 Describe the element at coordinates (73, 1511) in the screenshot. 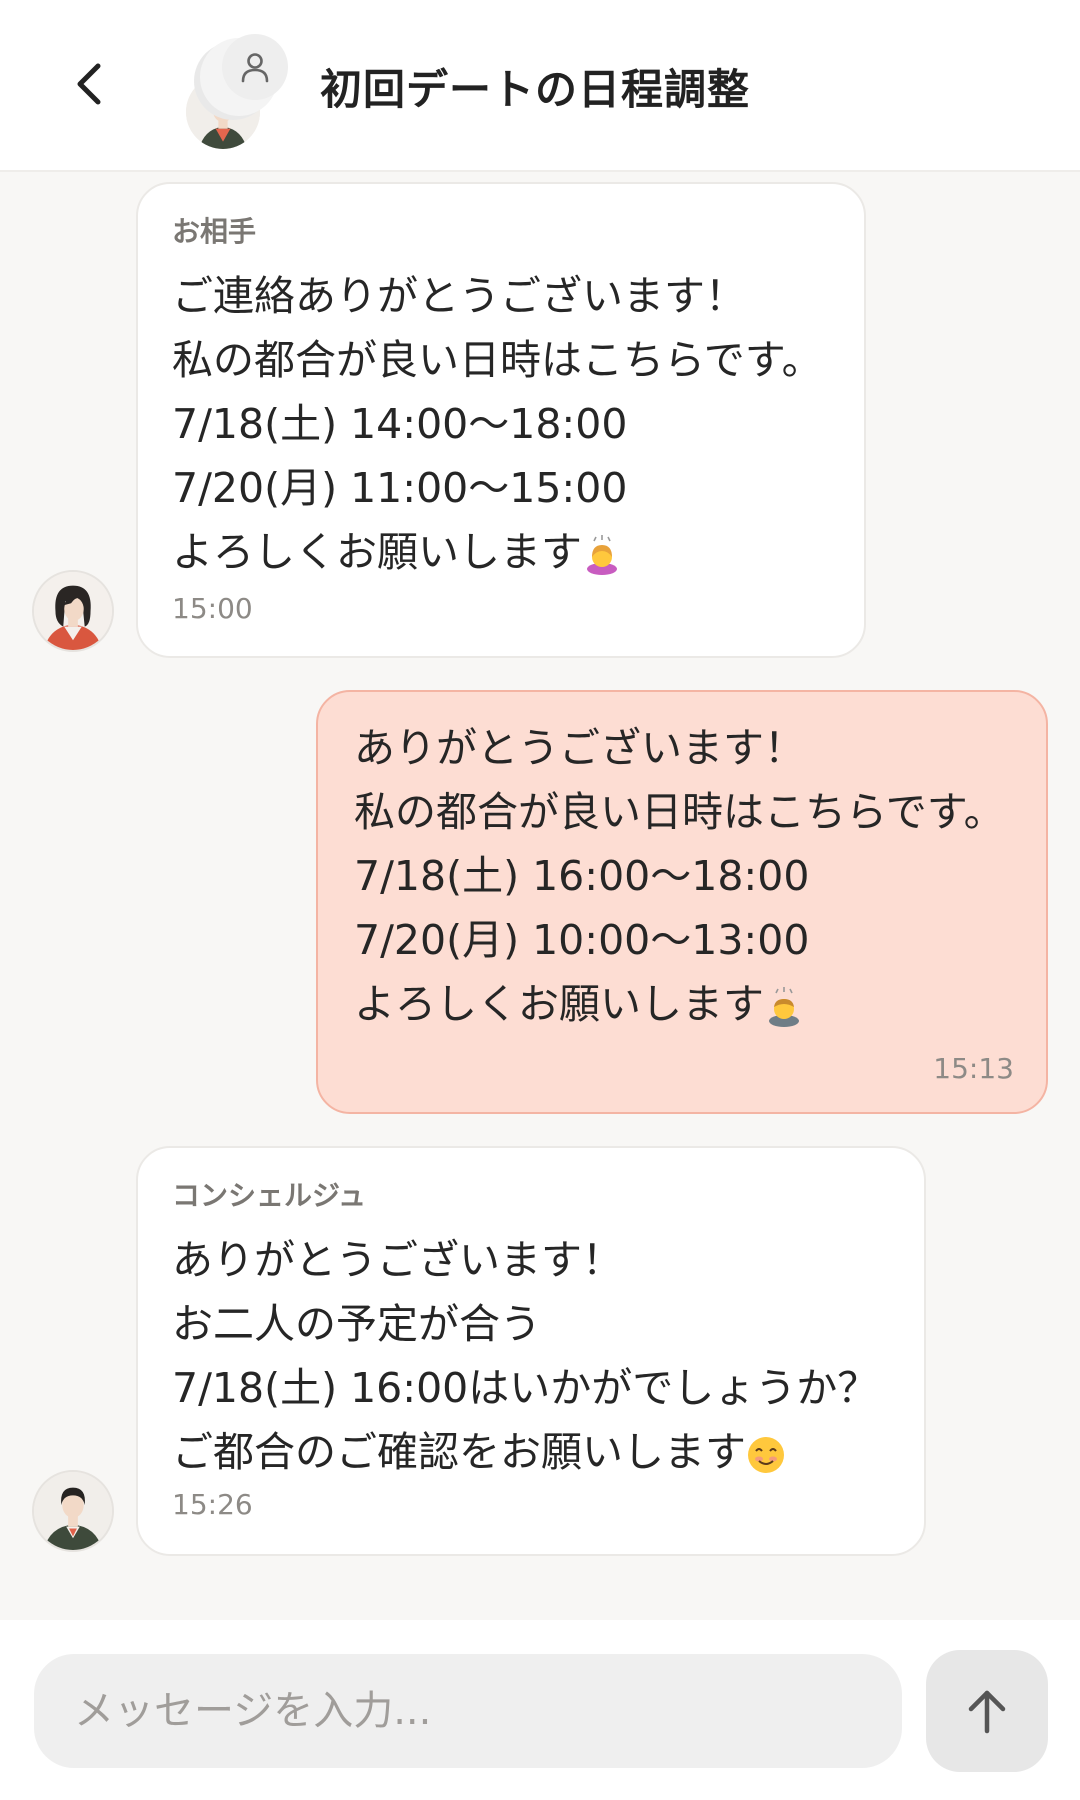

I see `concierge-avatar` at that location.